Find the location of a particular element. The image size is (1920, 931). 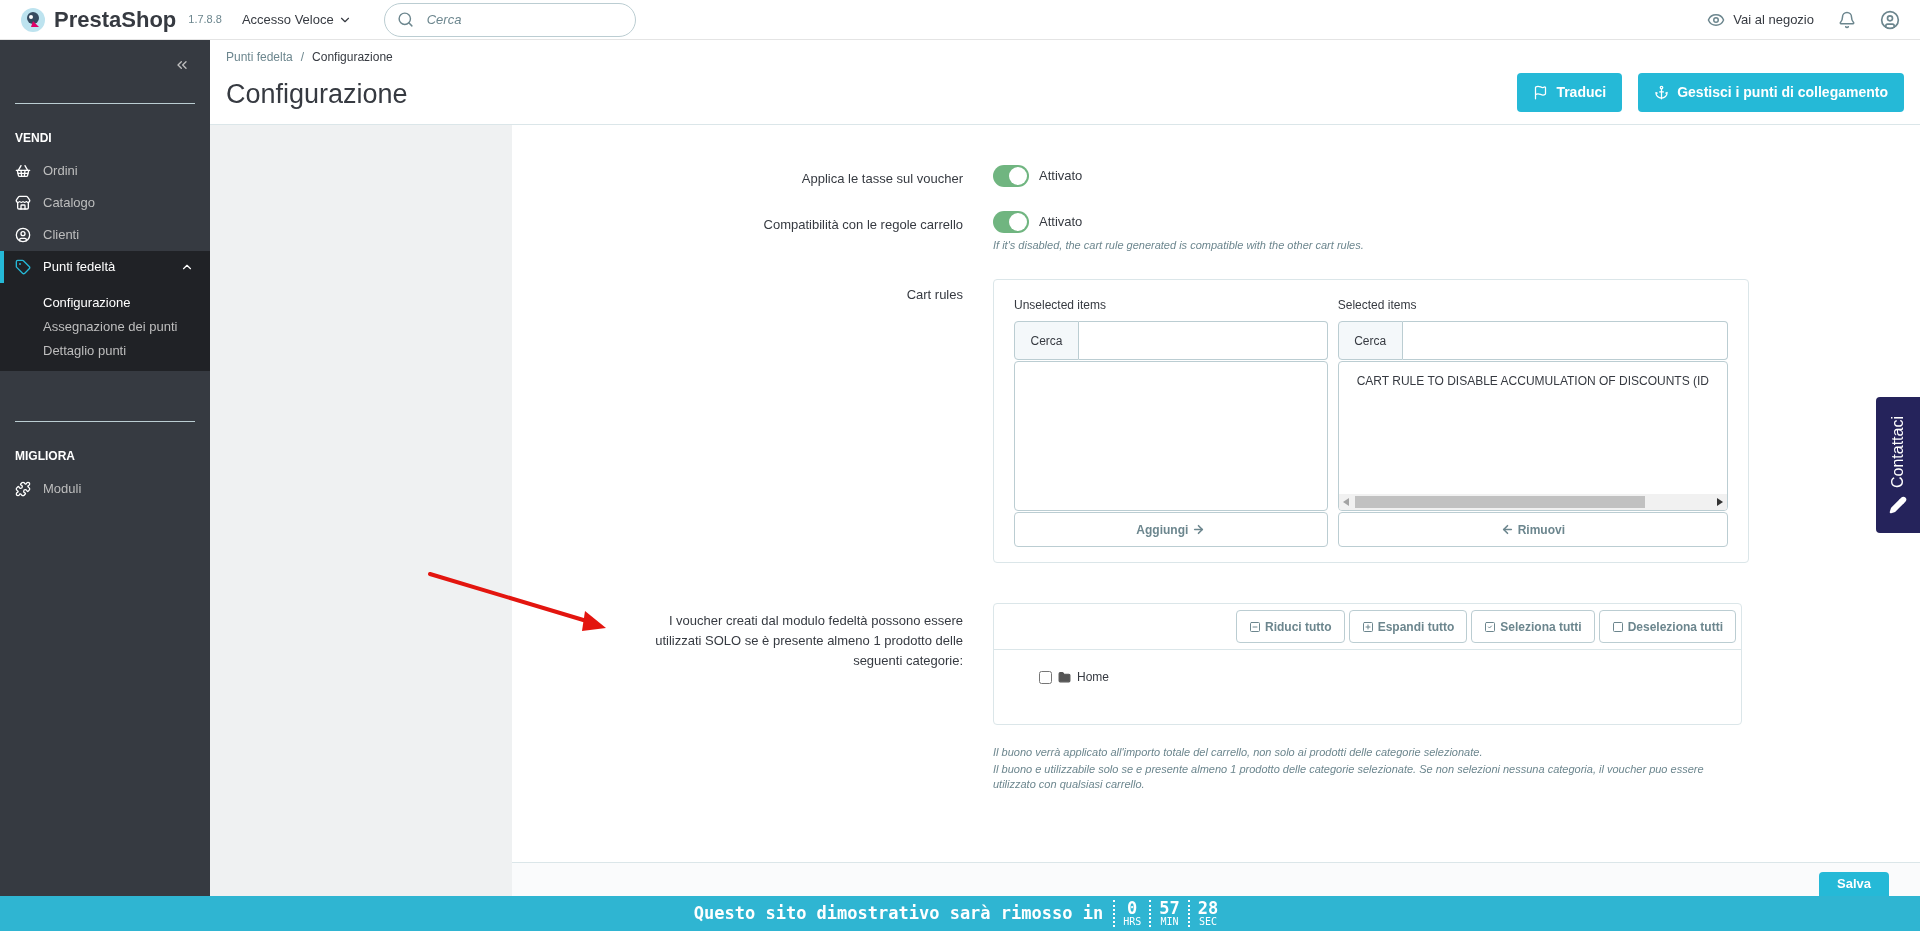

anchor-icon is located at coordinates (1662, 92).